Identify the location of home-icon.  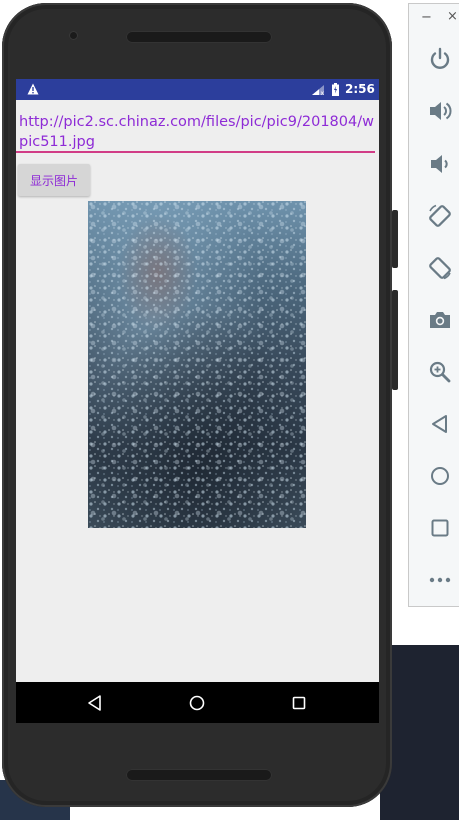
(440, 476).